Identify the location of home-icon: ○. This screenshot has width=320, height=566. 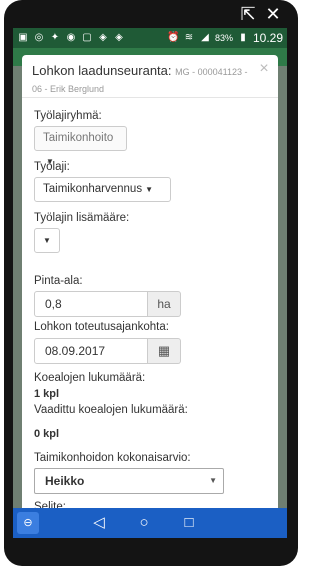
(144, 523).